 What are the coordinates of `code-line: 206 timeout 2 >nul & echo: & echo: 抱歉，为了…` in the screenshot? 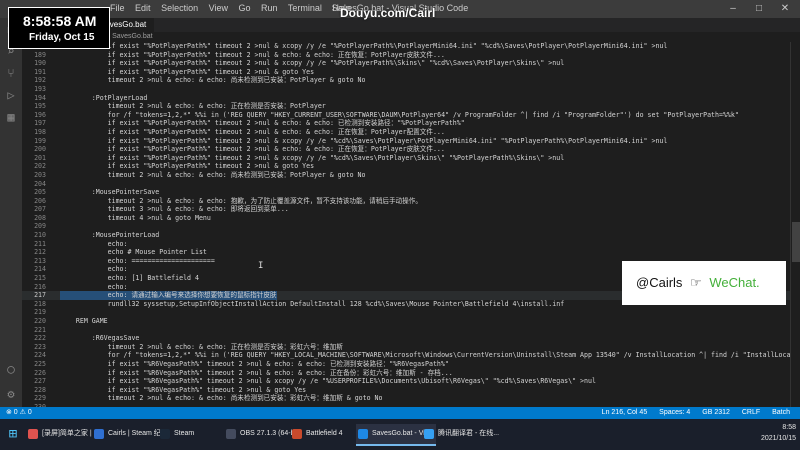 It's located at (406, 201).